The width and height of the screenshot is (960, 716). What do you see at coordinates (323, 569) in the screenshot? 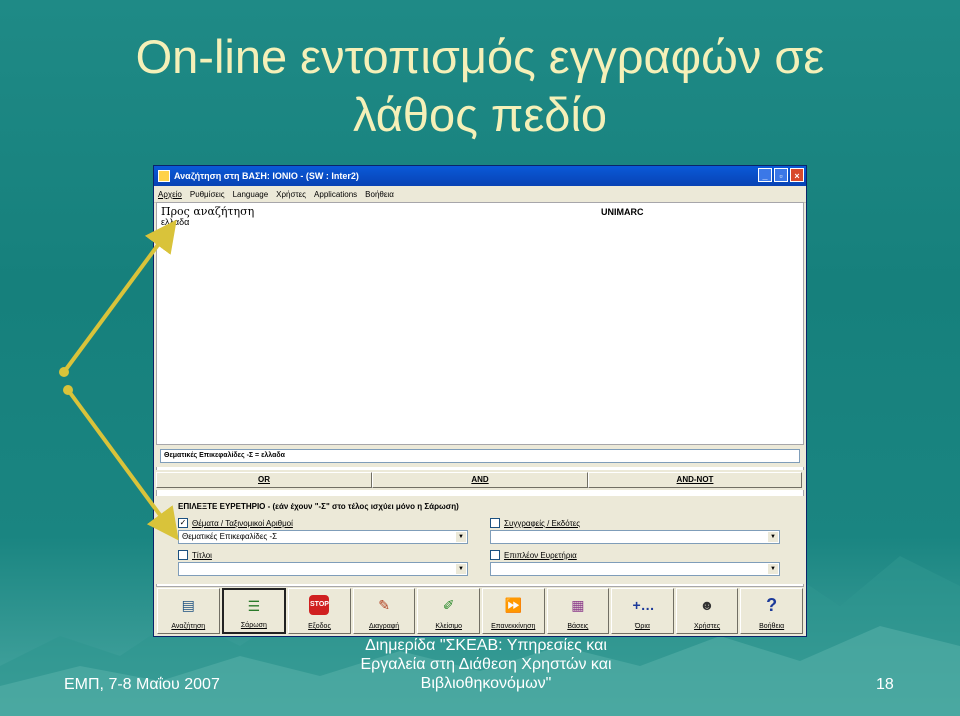
I see `titles-select: ▼` at bounding box center [323, 569].